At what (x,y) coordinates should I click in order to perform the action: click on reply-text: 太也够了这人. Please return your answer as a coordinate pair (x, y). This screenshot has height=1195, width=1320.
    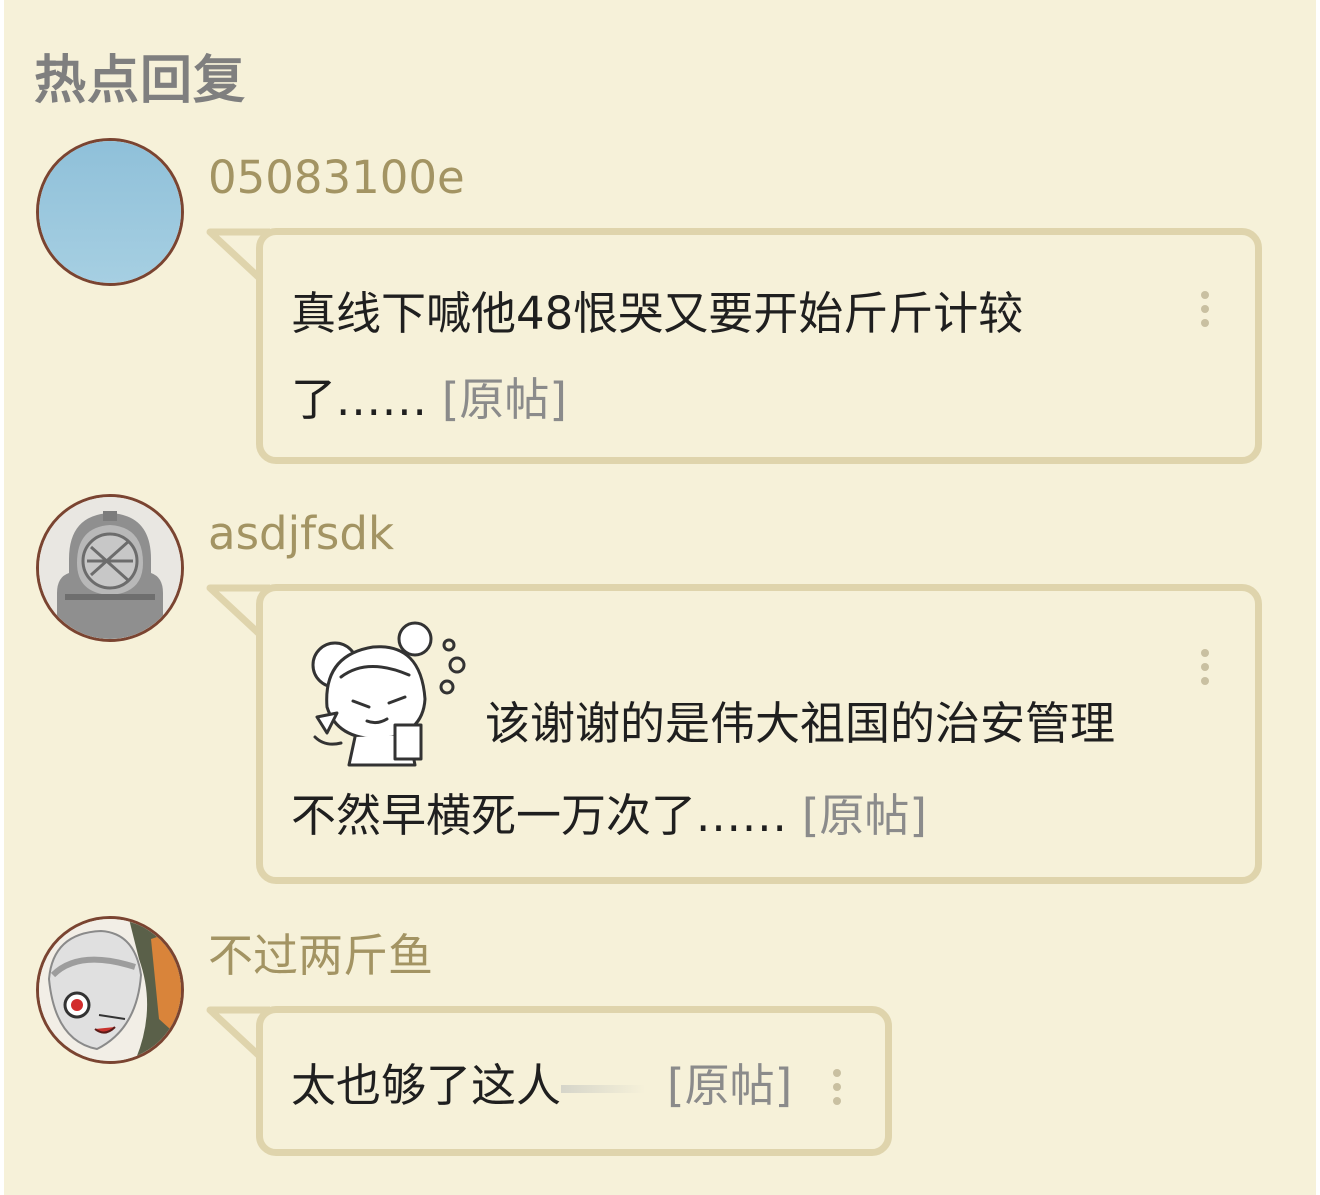
    Looking at the image, I should click on (426, 1085).